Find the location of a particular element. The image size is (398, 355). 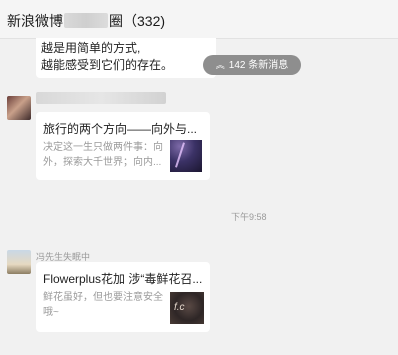

redacted-text is located at coordinates (86, 20).